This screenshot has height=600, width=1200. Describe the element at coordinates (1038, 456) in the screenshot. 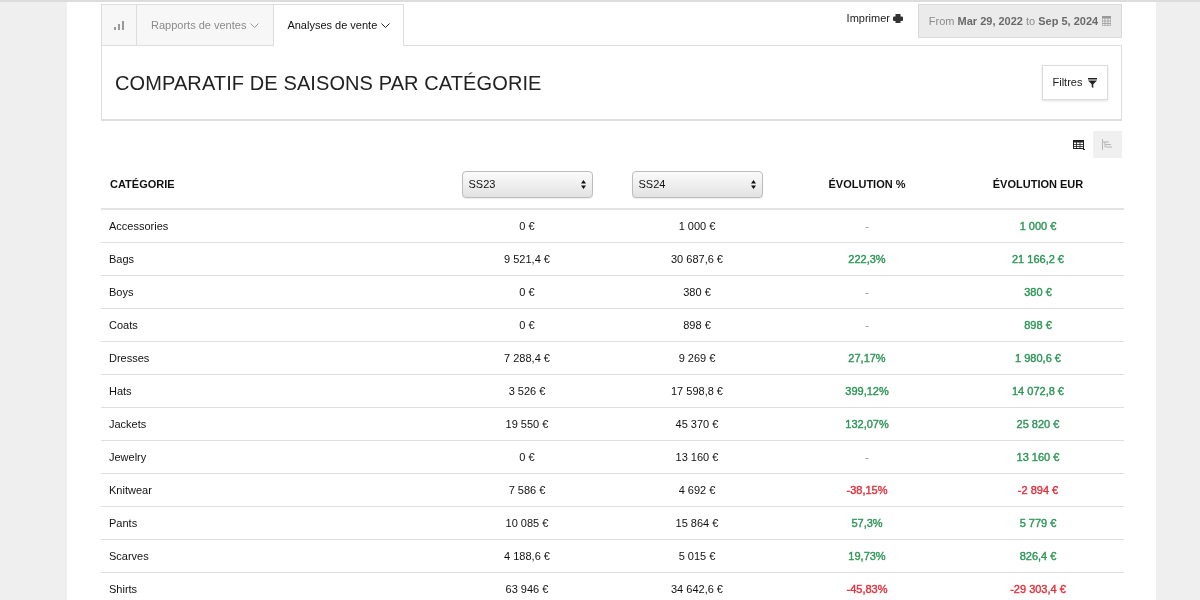

I see `amount-change-value: 13 160 €` at that location.